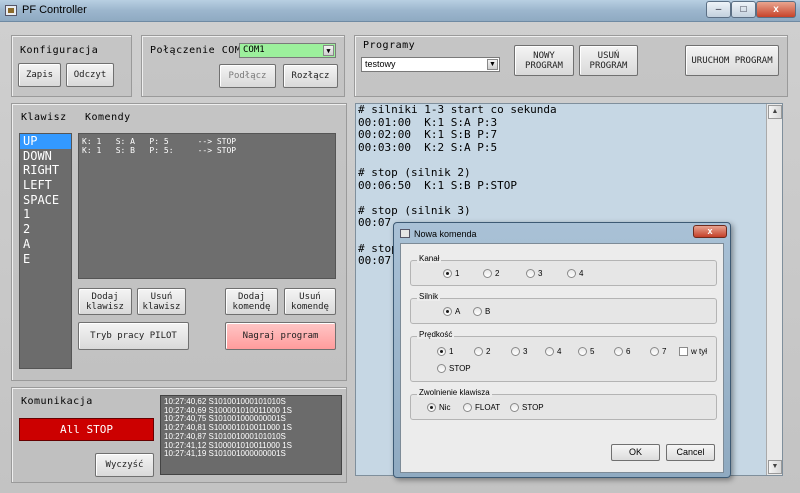 The width and height of the screenshot is (800, 493). What do you see at coordinates (454, 368) in the screenshot?
I see `predkosc-radio-stop: STOP` at bounding box center [454, 368].